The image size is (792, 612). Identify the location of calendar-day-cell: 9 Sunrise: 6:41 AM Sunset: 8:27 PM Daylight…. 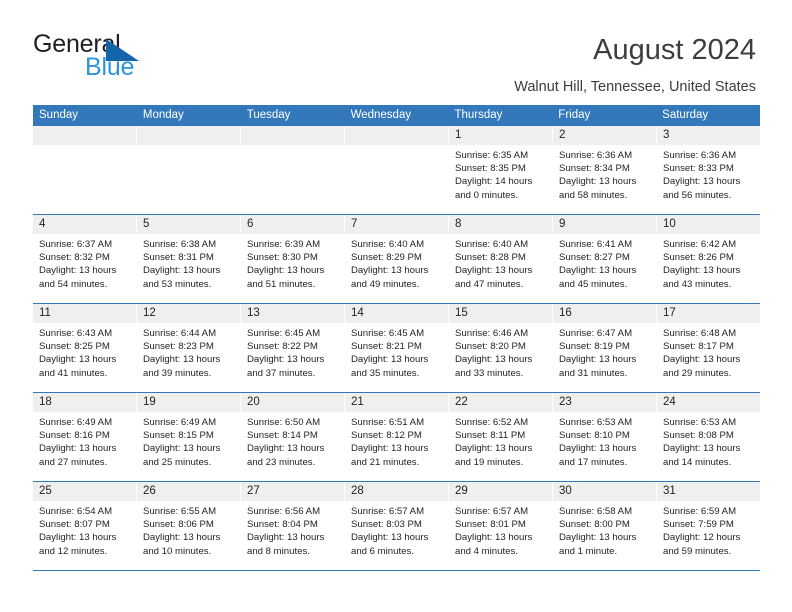
(605, 259).